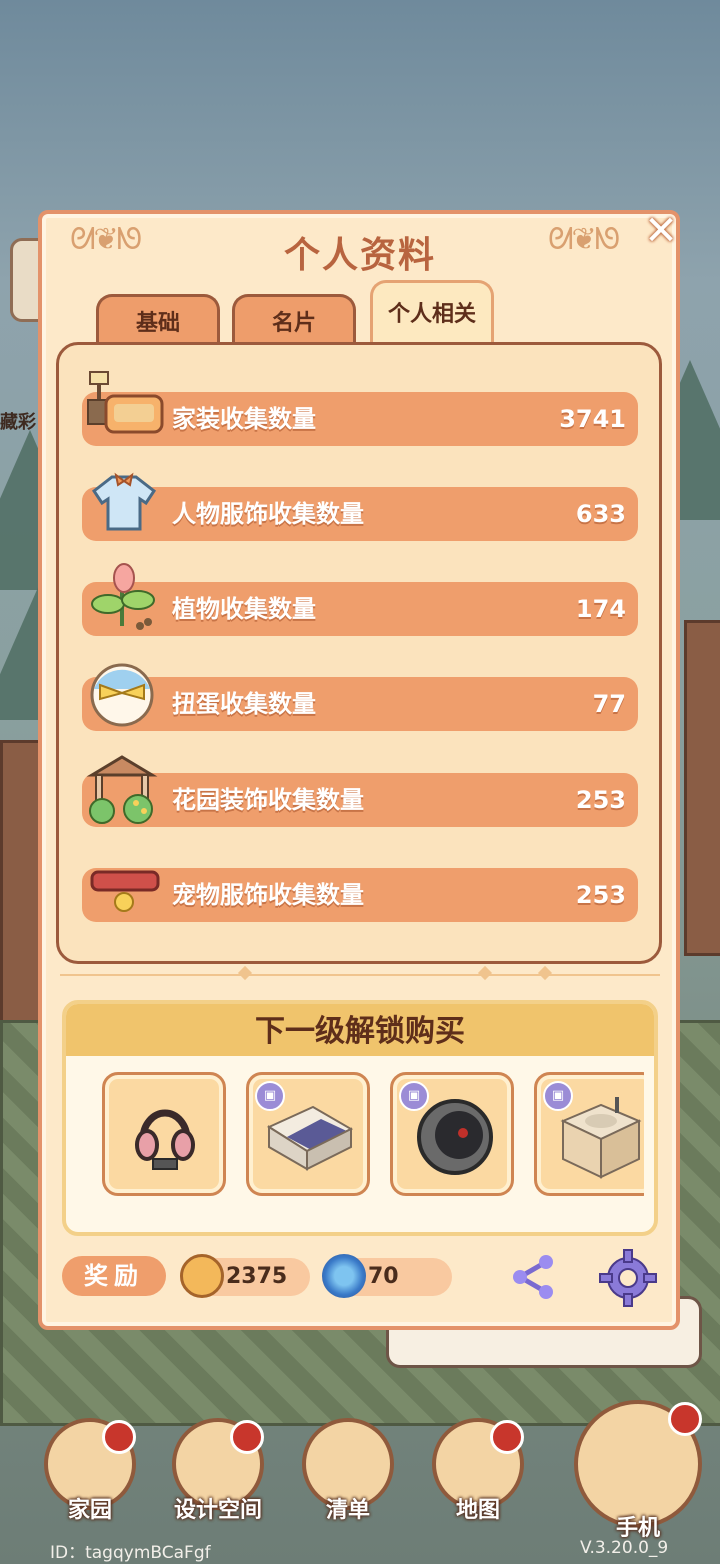 The width and height of the screenshot is (720, 1564). Describe the element at coordinates (158, 319) in the screenshot. I see `tab-basic: 基础` at that location.